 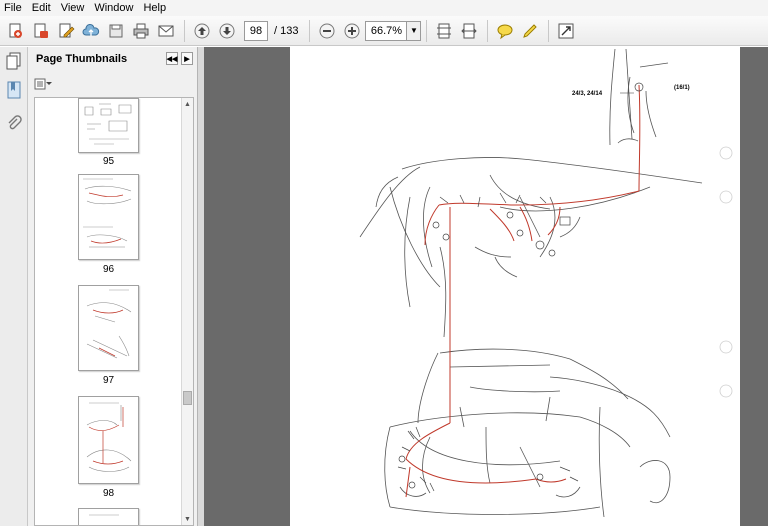 What do you see at coordinates (113, 8) in the screenshot?
I see `menu-window: Window` at bounding box center [113, 8].